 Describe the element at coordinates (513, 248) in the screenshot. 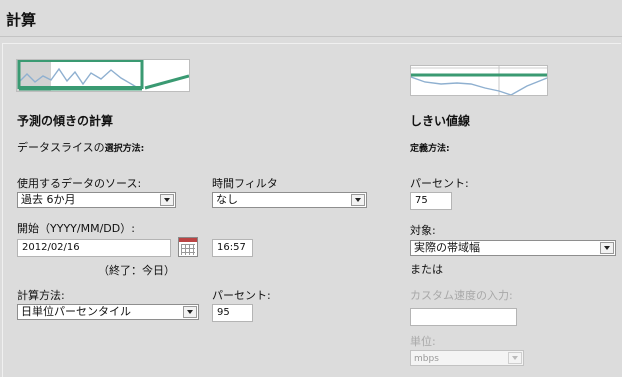

I see `target-select: 実際の帯域幅` at that location.